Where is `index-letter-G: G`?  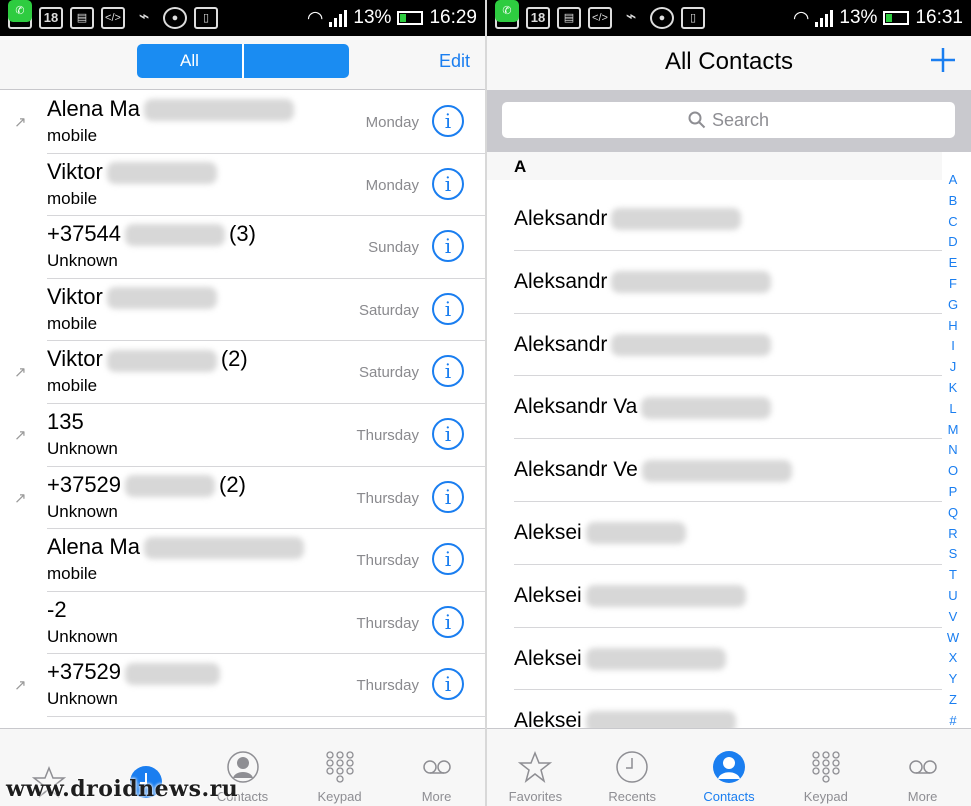
index-letter-G: G is located at coordinates (953, 305).